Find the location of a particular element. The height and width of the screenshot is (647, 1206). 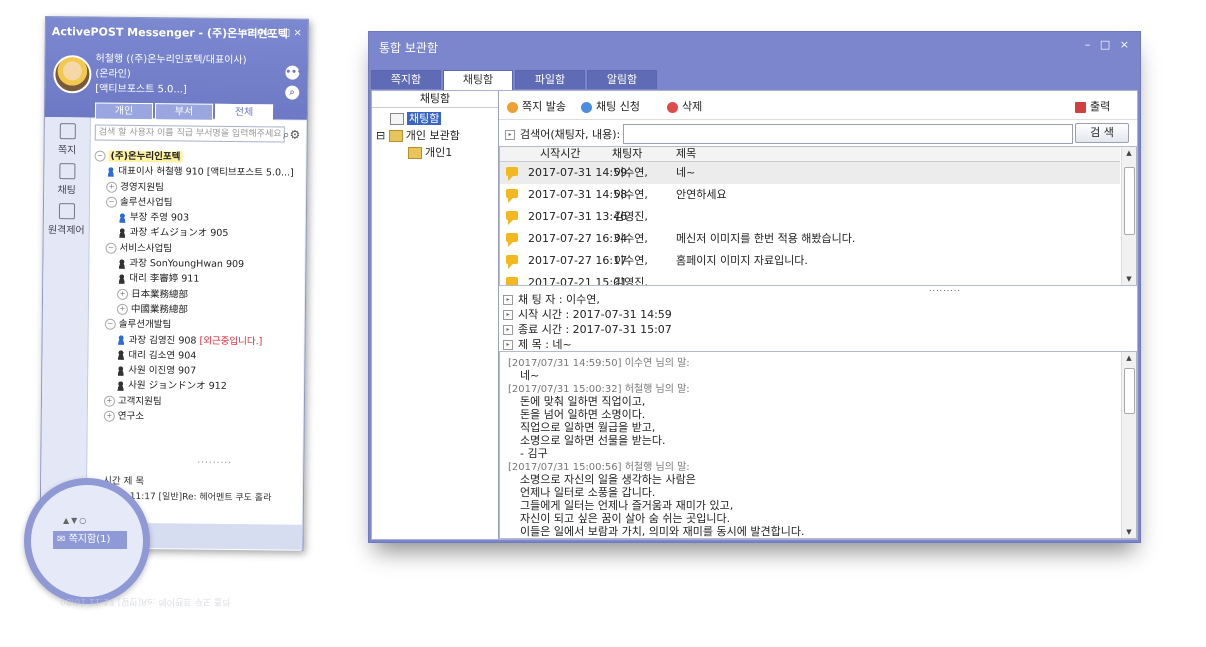

sidebar-item-label: 원격제어 is located at coordinates (66, 231).